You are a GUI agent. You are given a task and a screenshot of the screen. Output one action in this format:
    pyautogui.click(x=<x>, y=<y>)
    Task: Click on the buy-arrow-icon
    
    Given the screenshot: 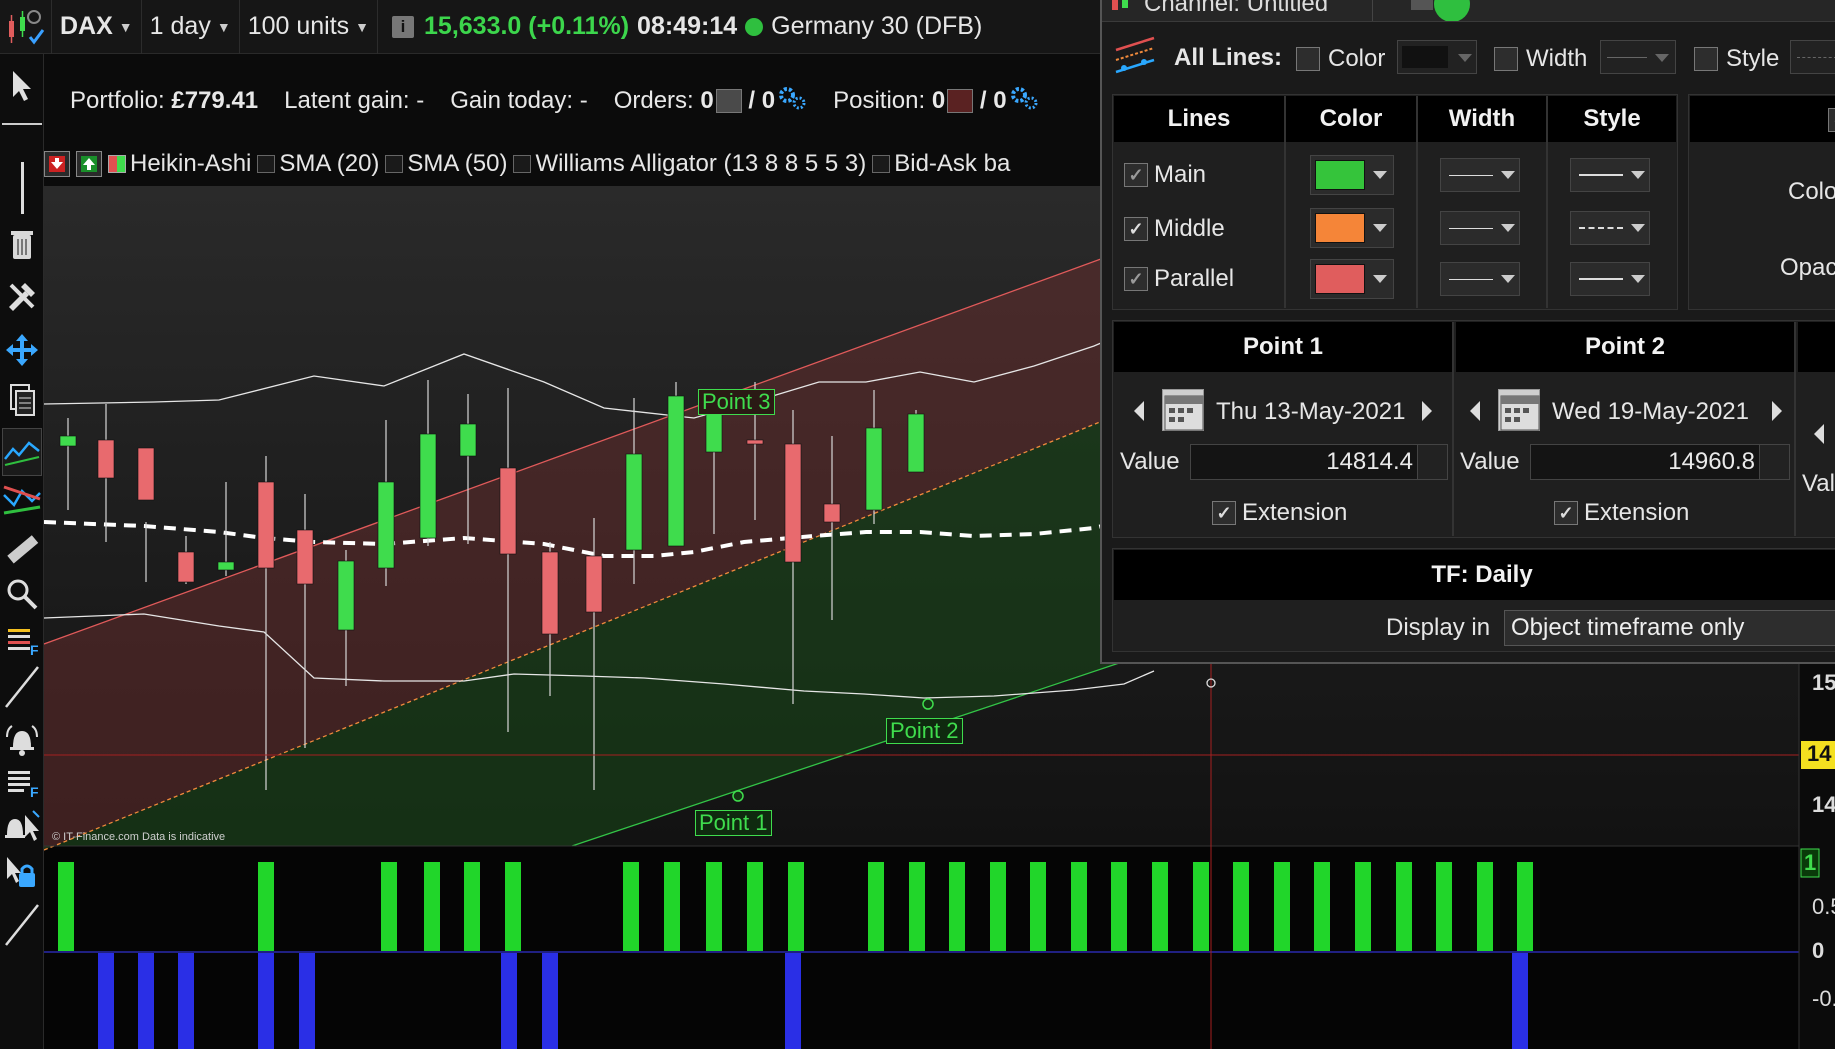 What is the action you would take?
    pyautogui.click(x=89, y=164)
    